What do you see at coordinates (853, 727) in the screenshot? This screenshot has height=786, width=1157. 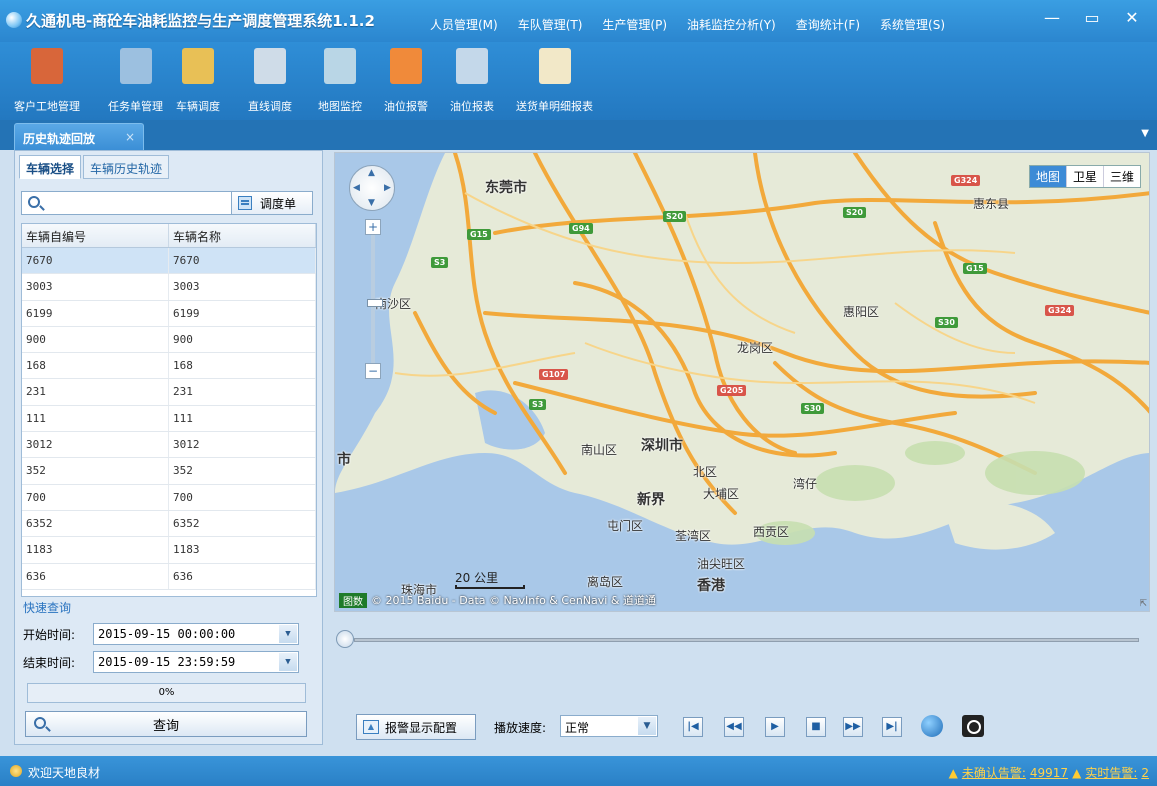 I see `fast-forward-button: ▶▶` at bounding box center [853, 727].